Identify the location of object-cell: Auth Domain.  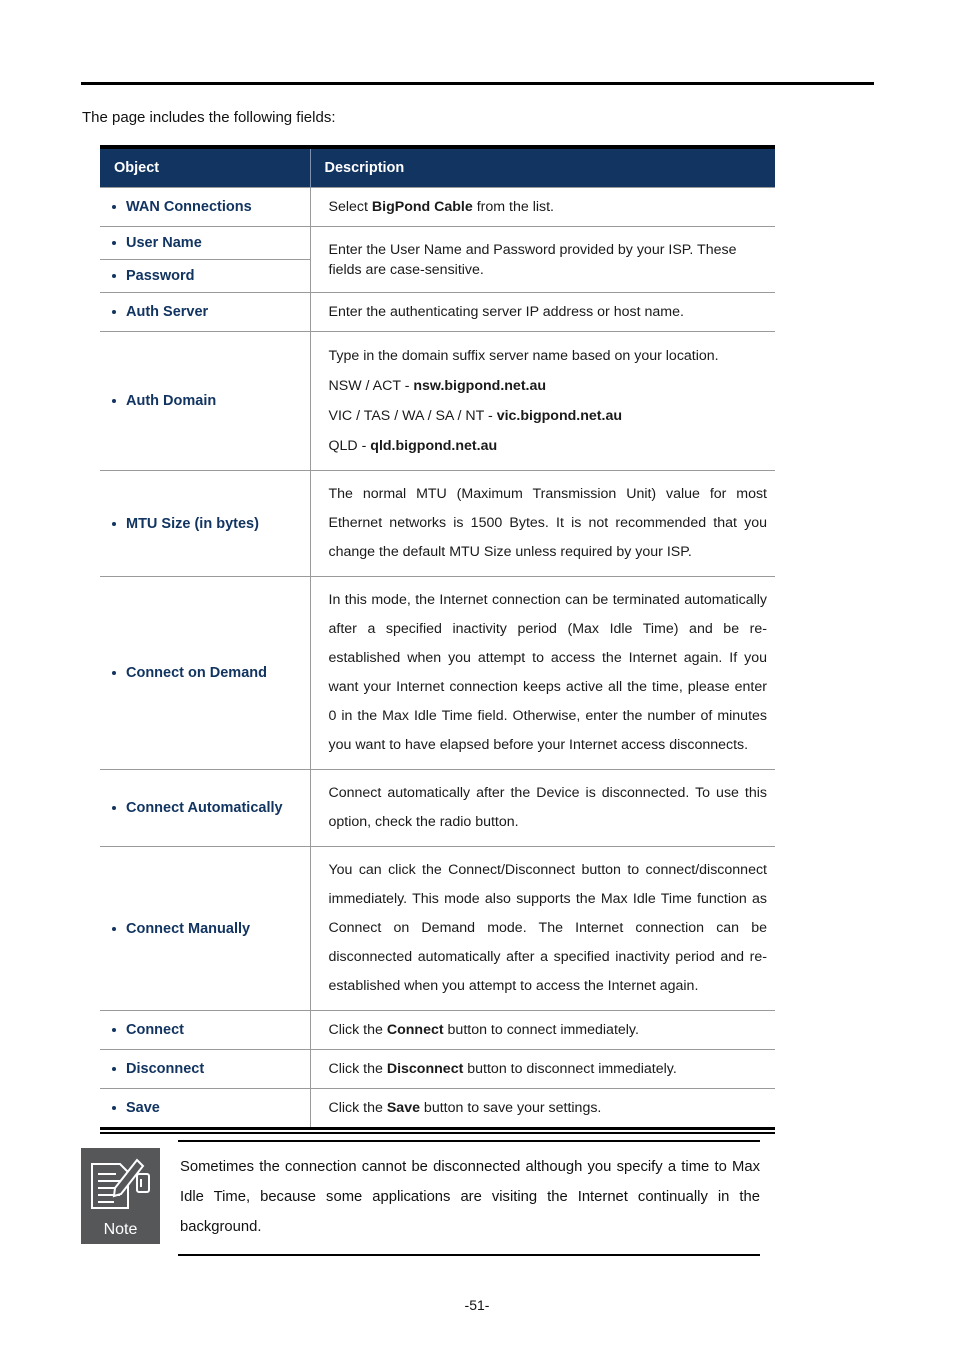
(205, 401).